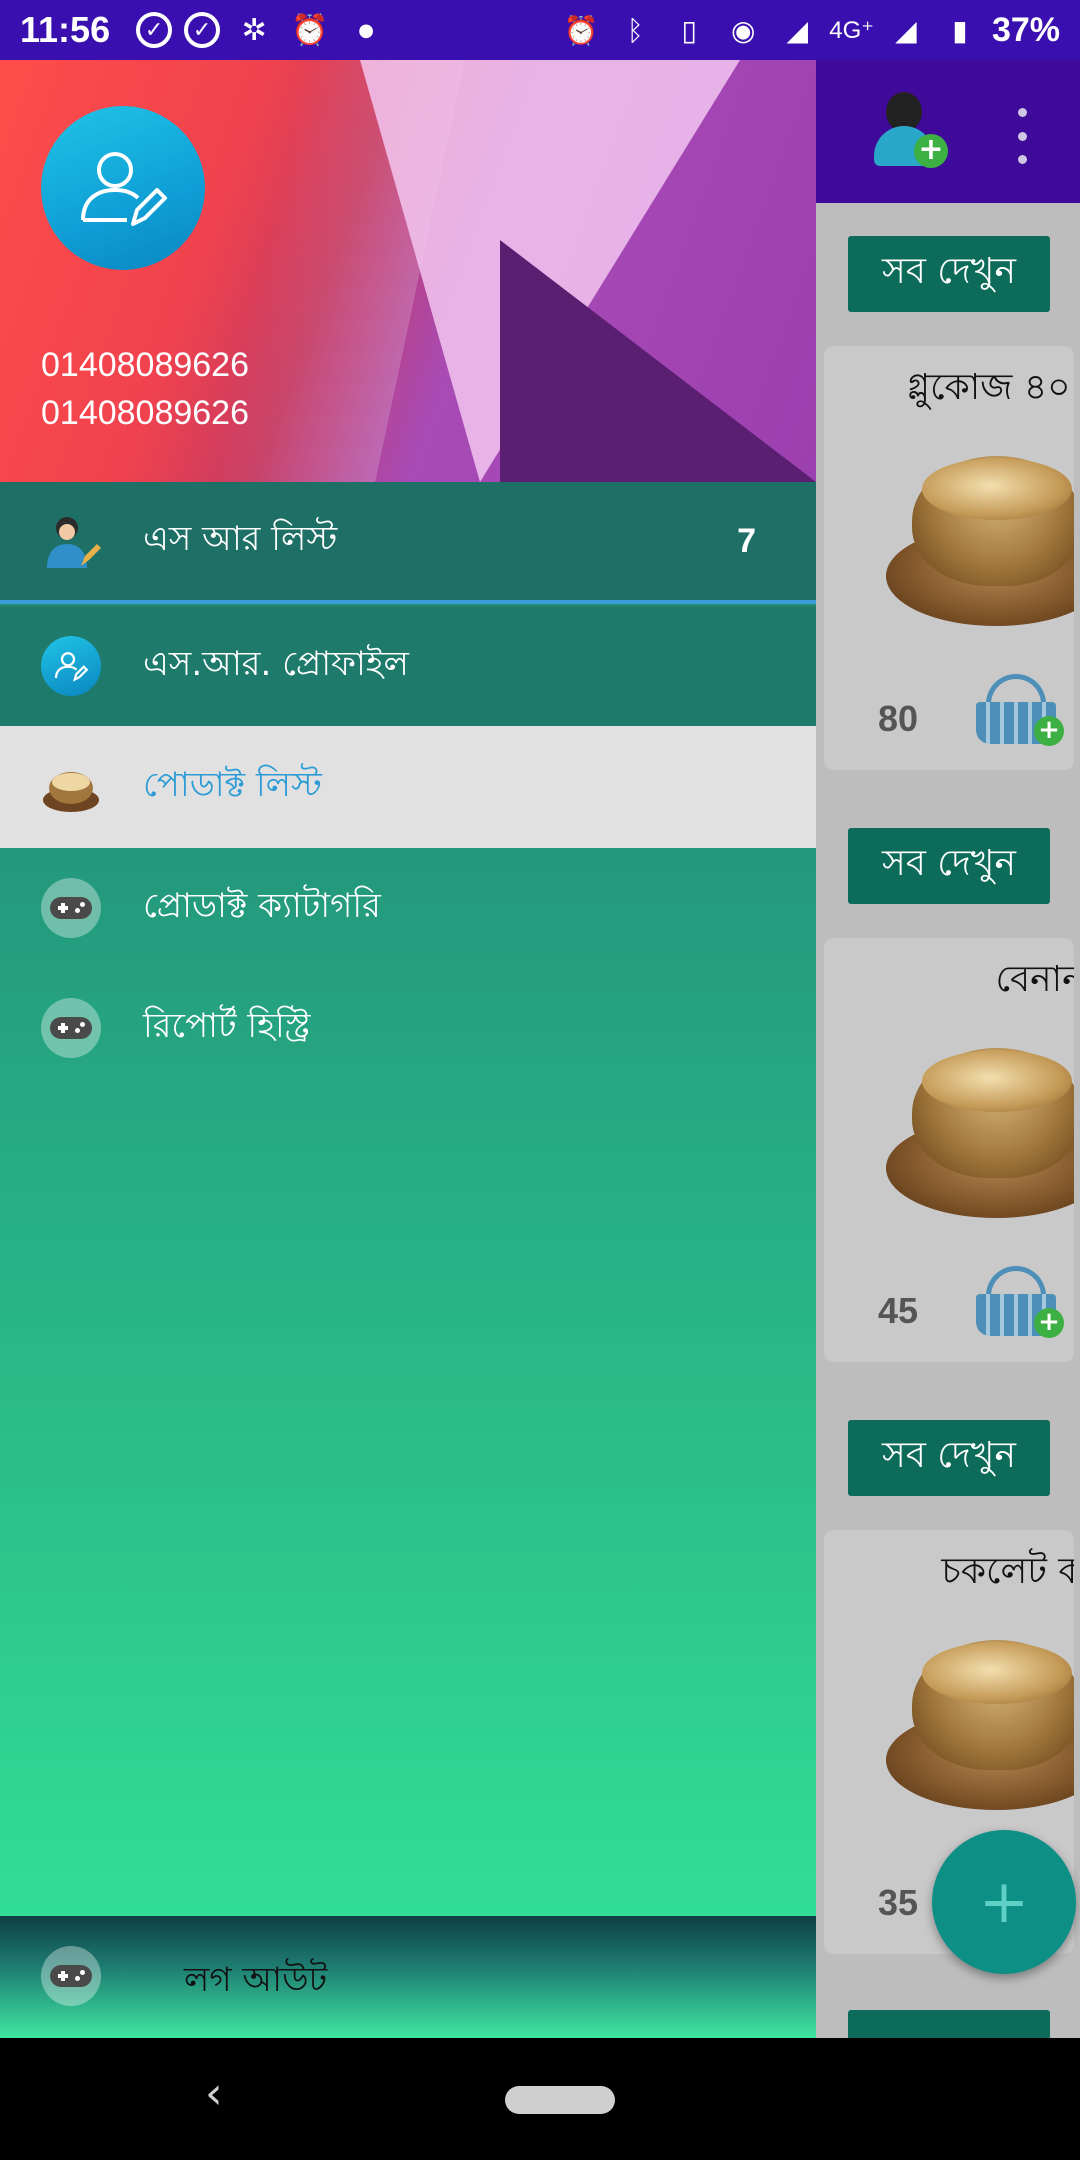  Describe the element at coordinates (145, 365) in the screenshot. I see `header-phone-1: 01408089626` at that location.